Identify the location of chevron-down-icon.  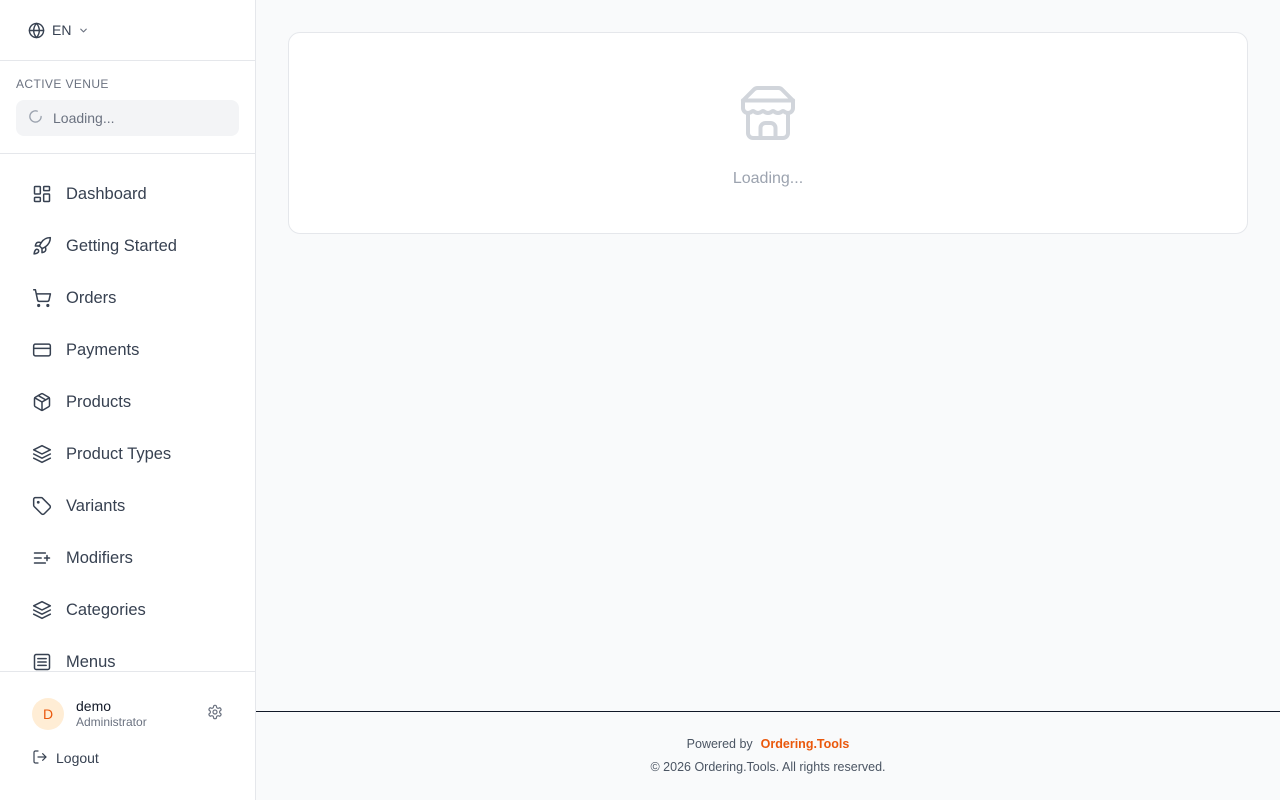
(83, 30).